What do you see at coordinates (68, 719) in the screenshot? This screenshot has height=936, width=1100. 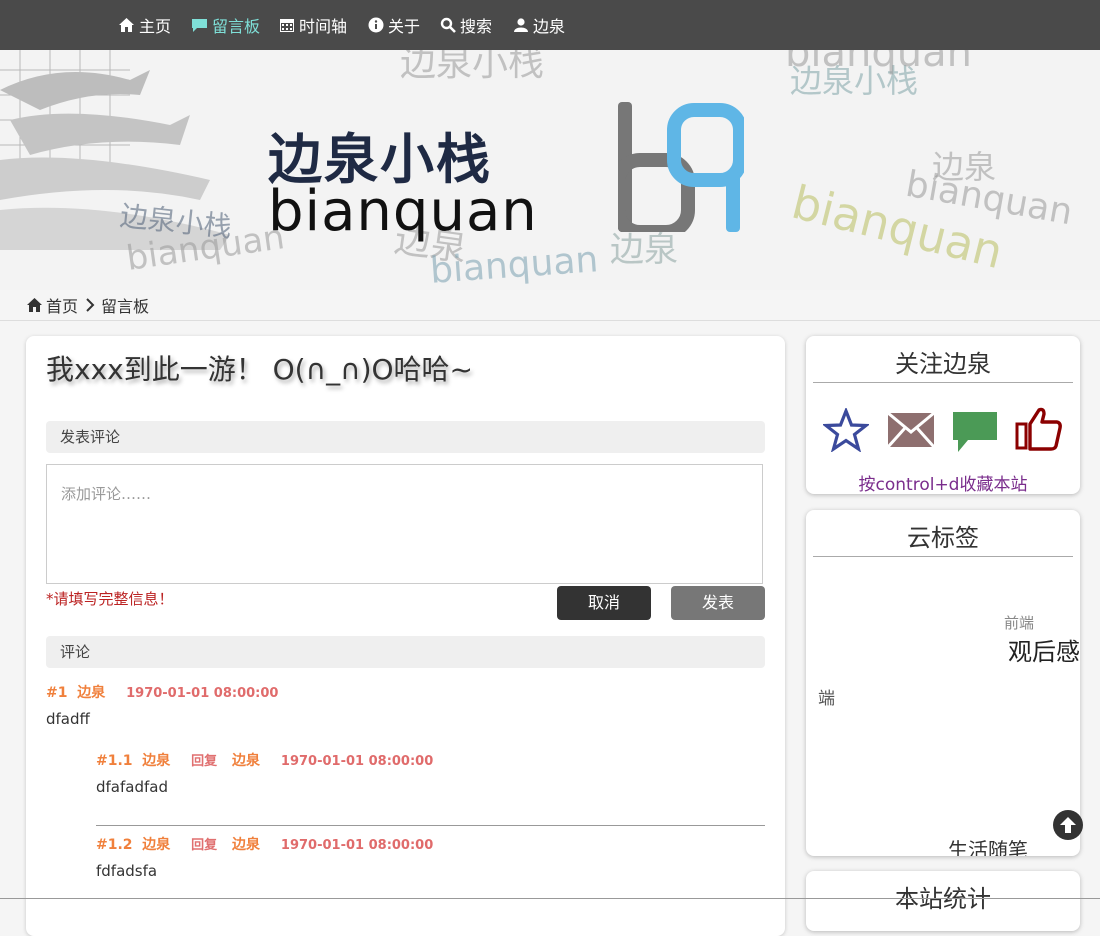 I see `comment-text: dfadff` at bounding box center [68, 719].